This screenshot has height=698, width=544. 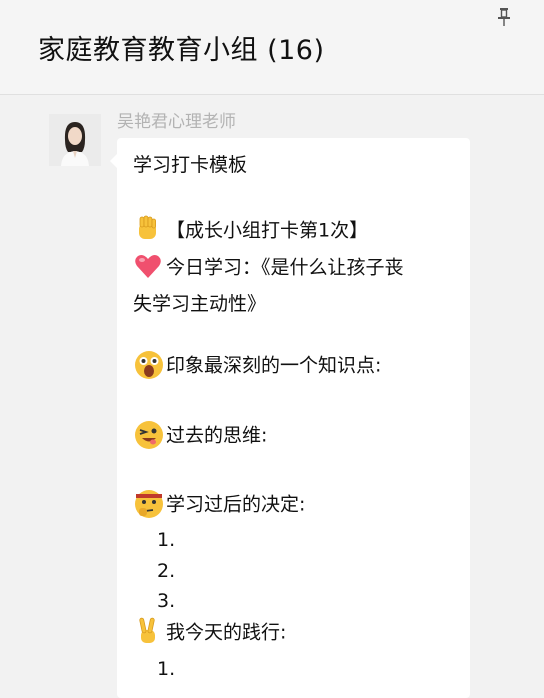 I want to click on msg-line-punch: 【成长小组打卡第1次】, so click(x=251, y=230).